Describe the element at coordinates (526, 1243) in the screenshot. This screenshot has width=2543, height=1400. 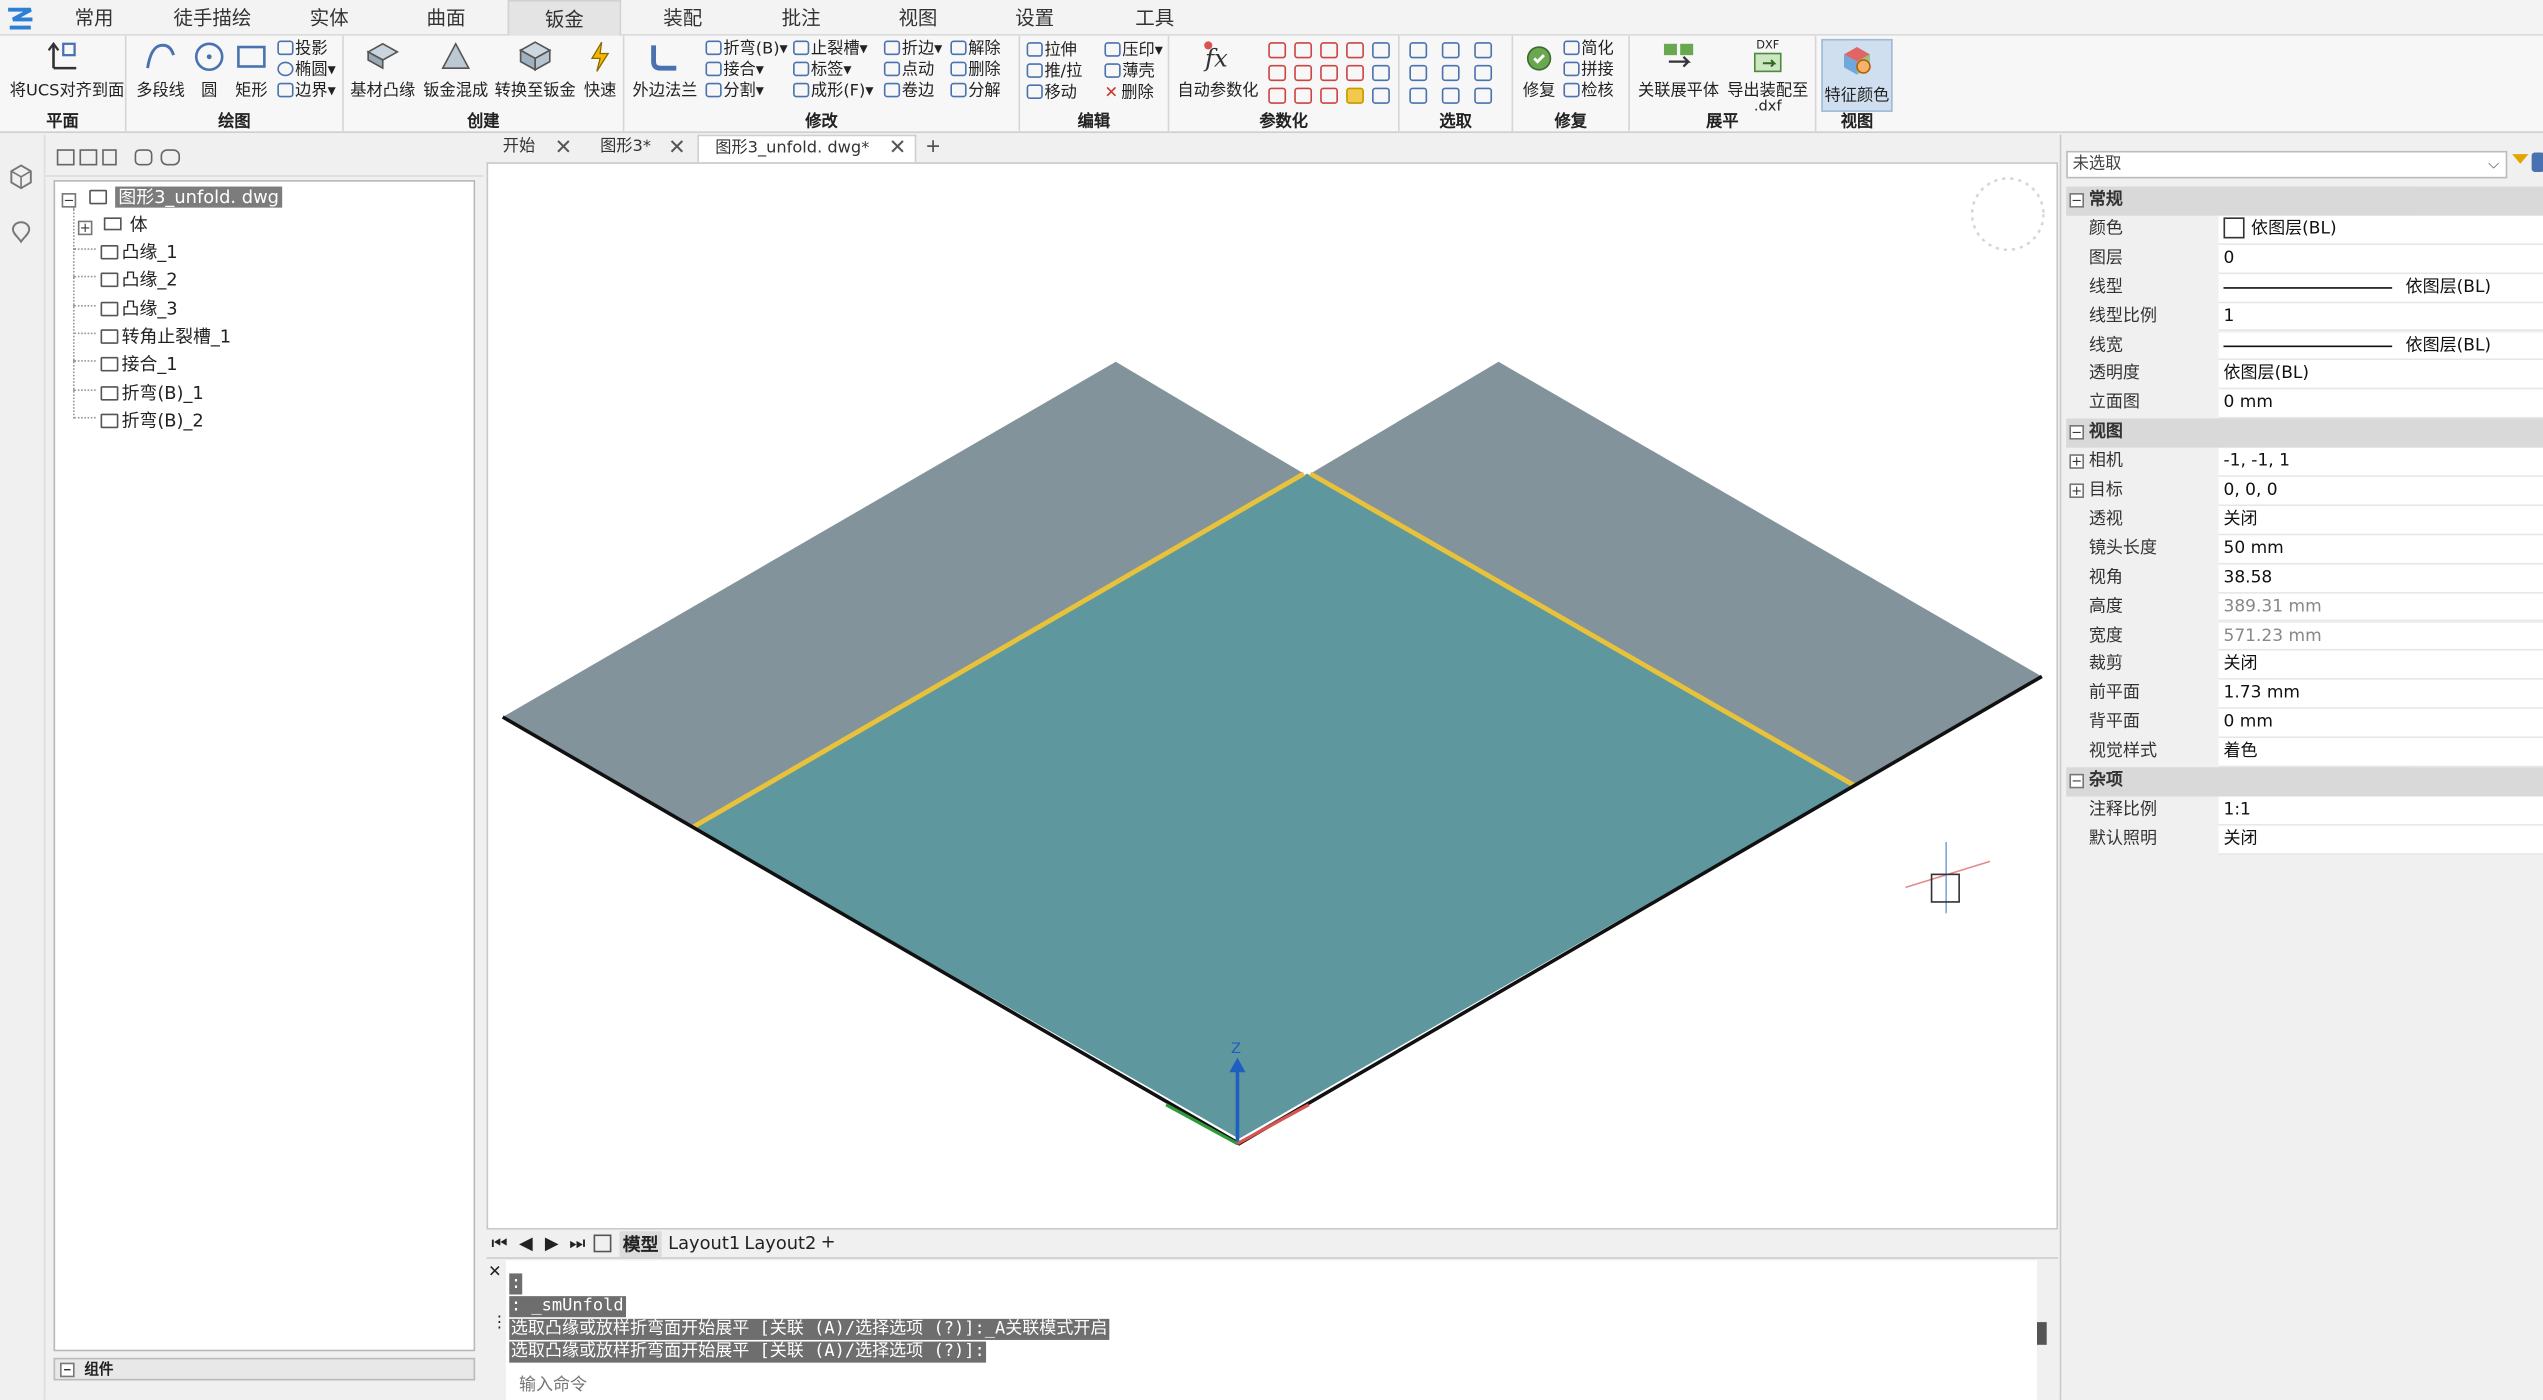
I see `prev-layout-icon: ◀` at that location.